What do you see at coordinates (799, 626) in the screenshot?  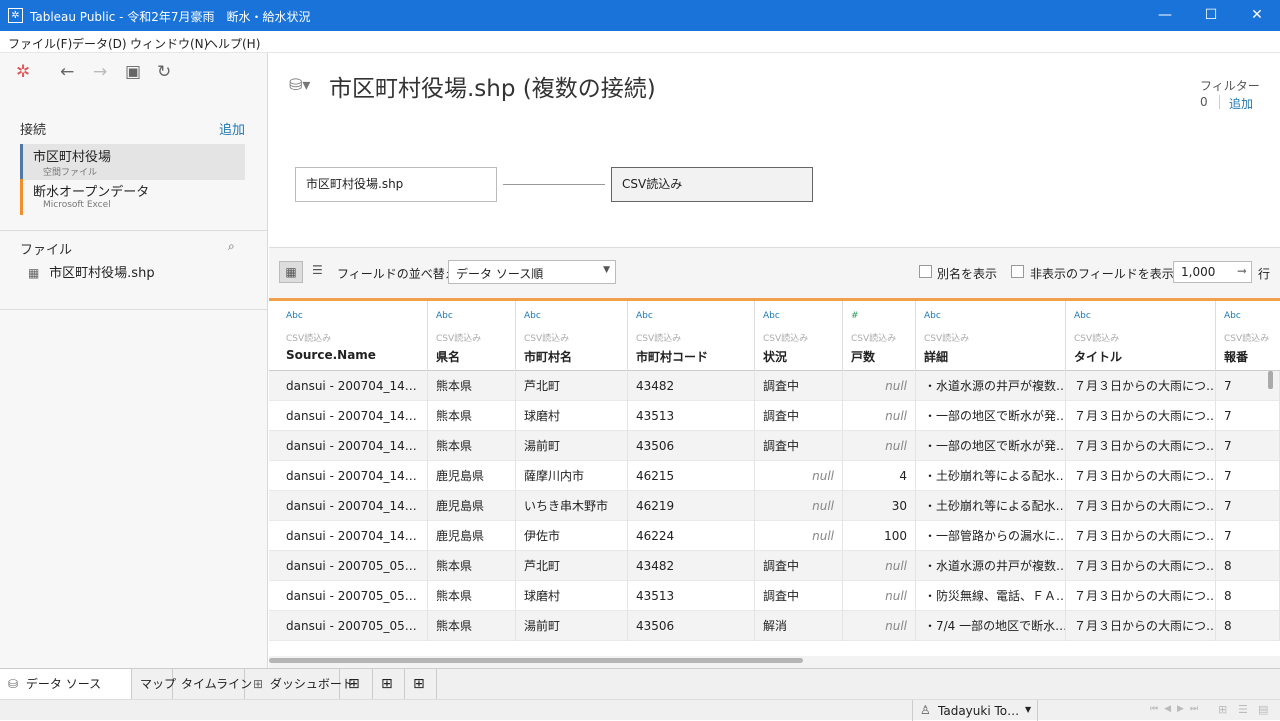 I see `table-cell: 解消` at bounding box center [799, 626].